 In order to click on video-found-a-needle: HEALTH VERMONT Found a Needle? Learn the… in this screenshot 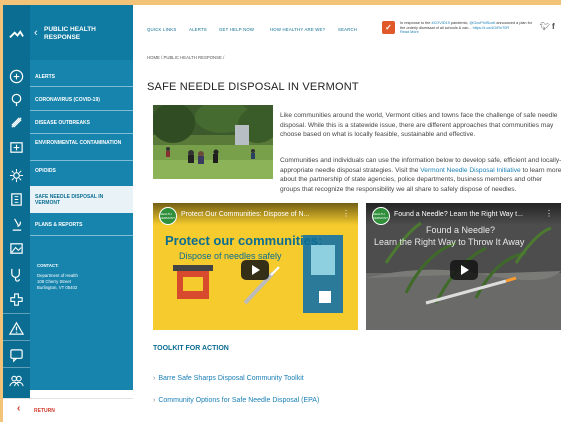, I will do `click(463, 266)`.